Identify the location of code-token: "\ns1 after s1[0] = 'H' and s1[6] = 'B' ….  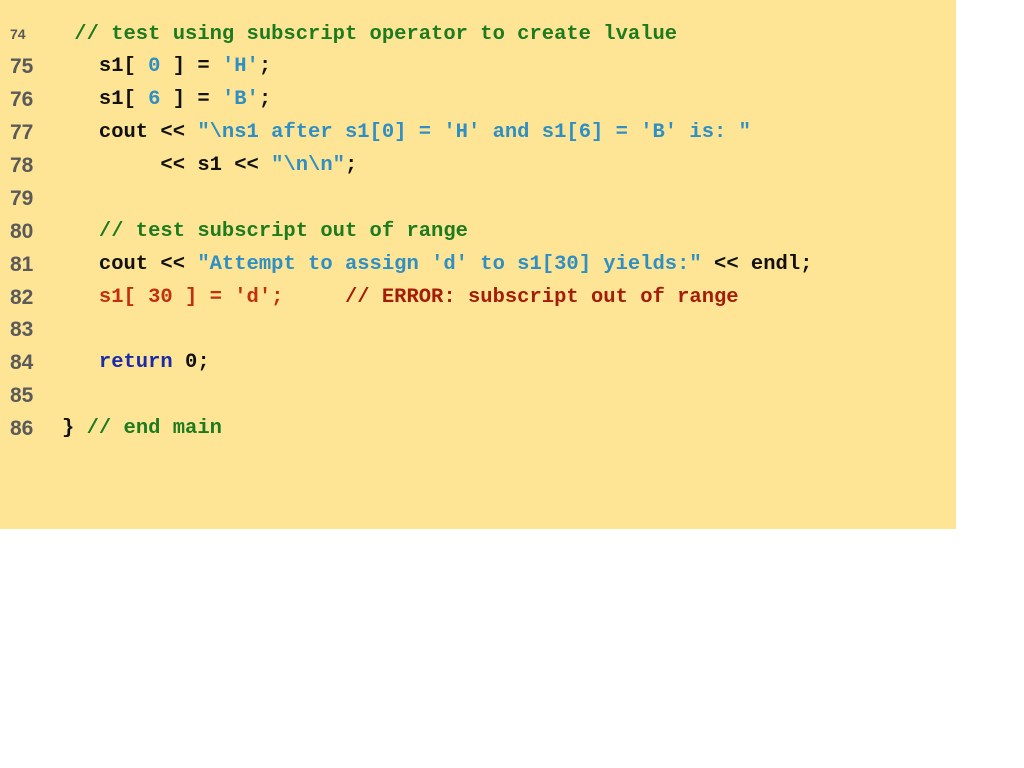
(474, 132).